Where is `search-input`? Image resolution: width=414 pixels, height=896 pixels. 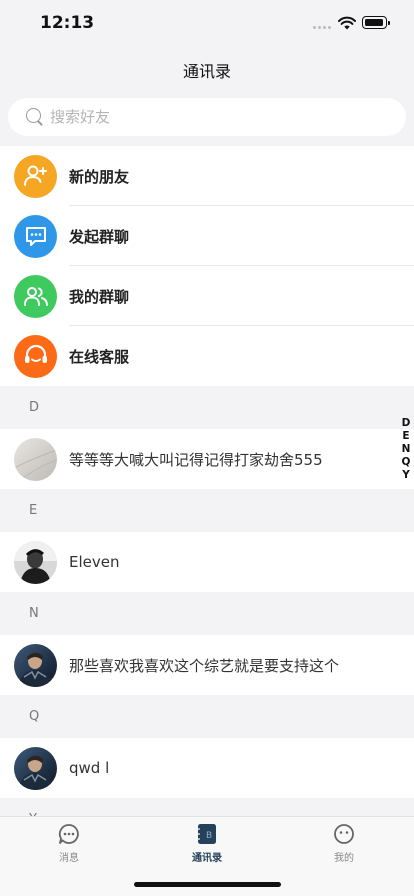
search-input is located at coordinates (200, 117).